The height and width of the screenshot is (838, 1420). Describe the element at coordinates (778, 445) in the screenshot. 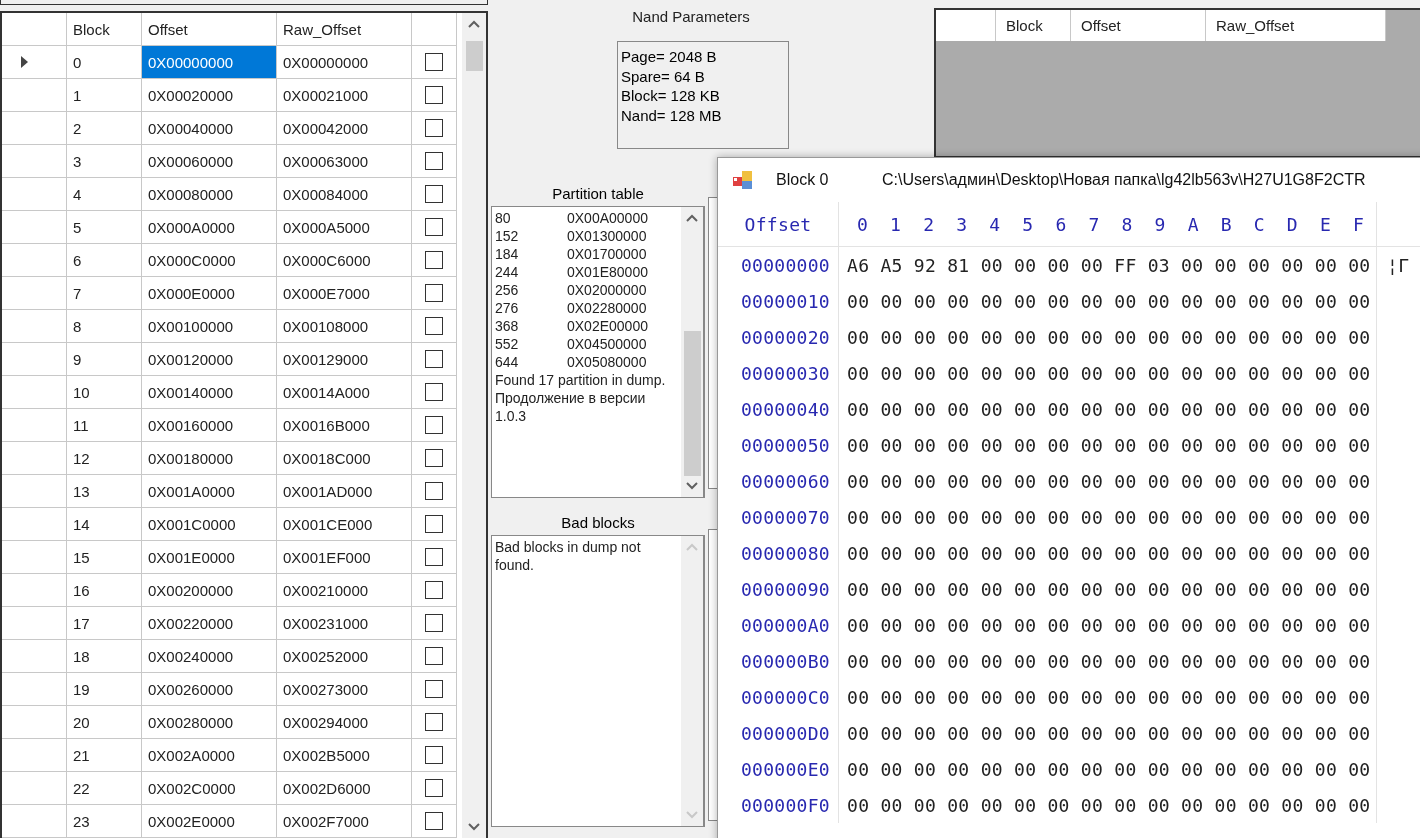

I see `row-offset: 00000050` at that location.